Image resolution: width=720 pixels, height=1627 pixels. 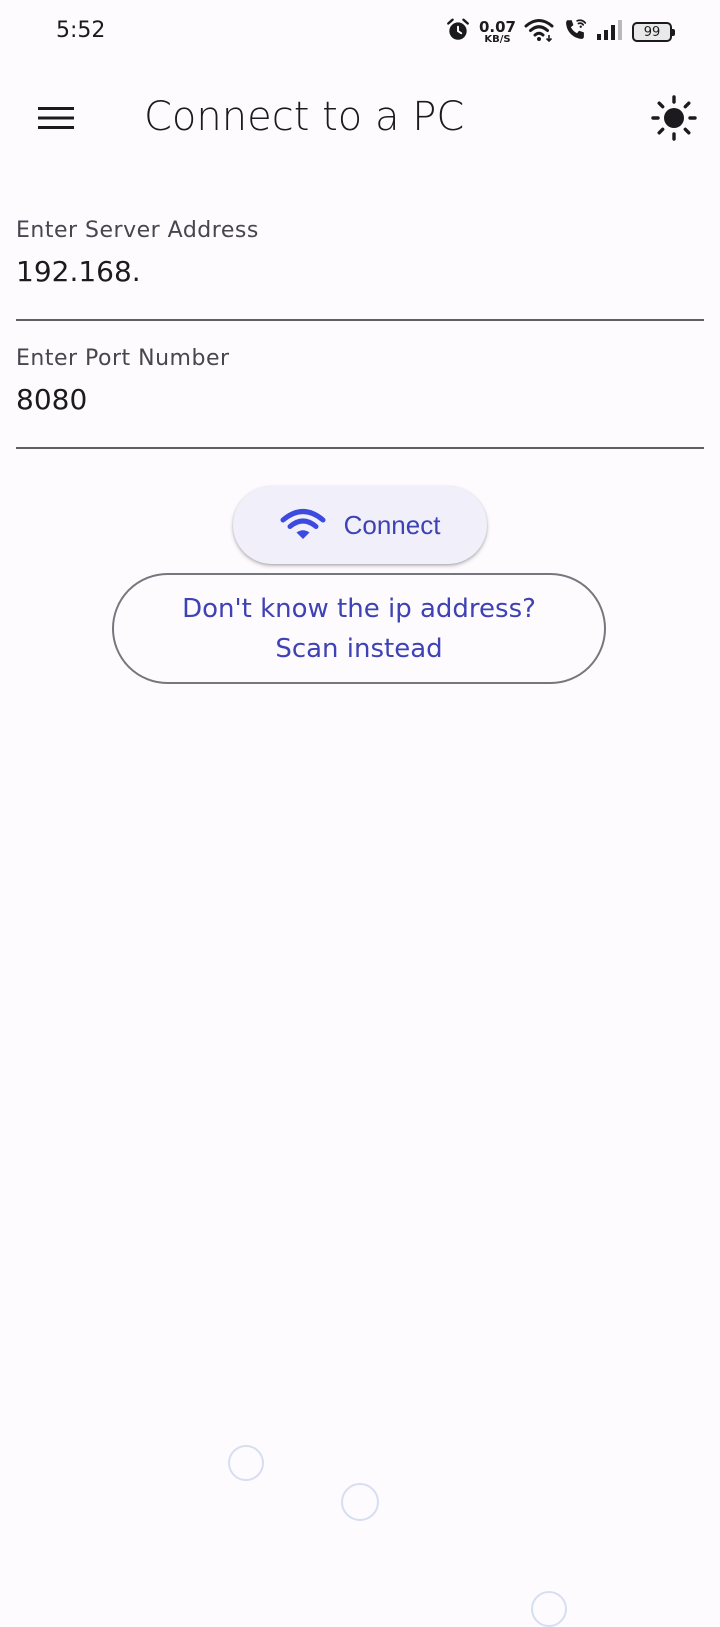 What do you see at coordinates (610, 32) in the screenshot?
I see `signal-icon` at bounding box center [610, 32].